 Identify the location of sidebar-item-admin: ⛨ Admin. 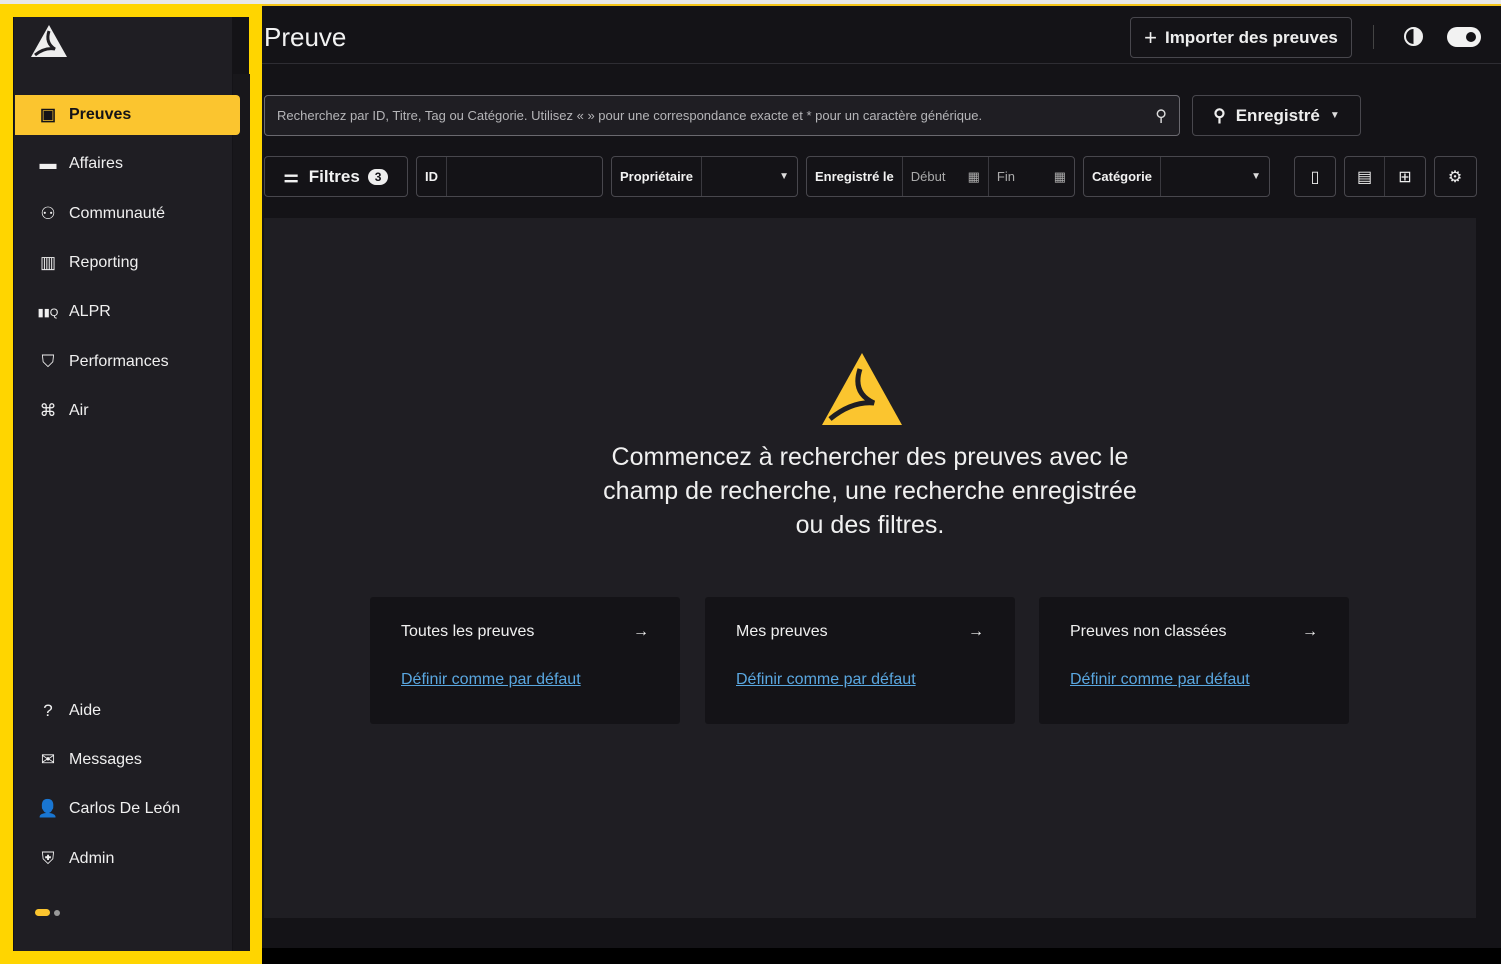
(127, 859).